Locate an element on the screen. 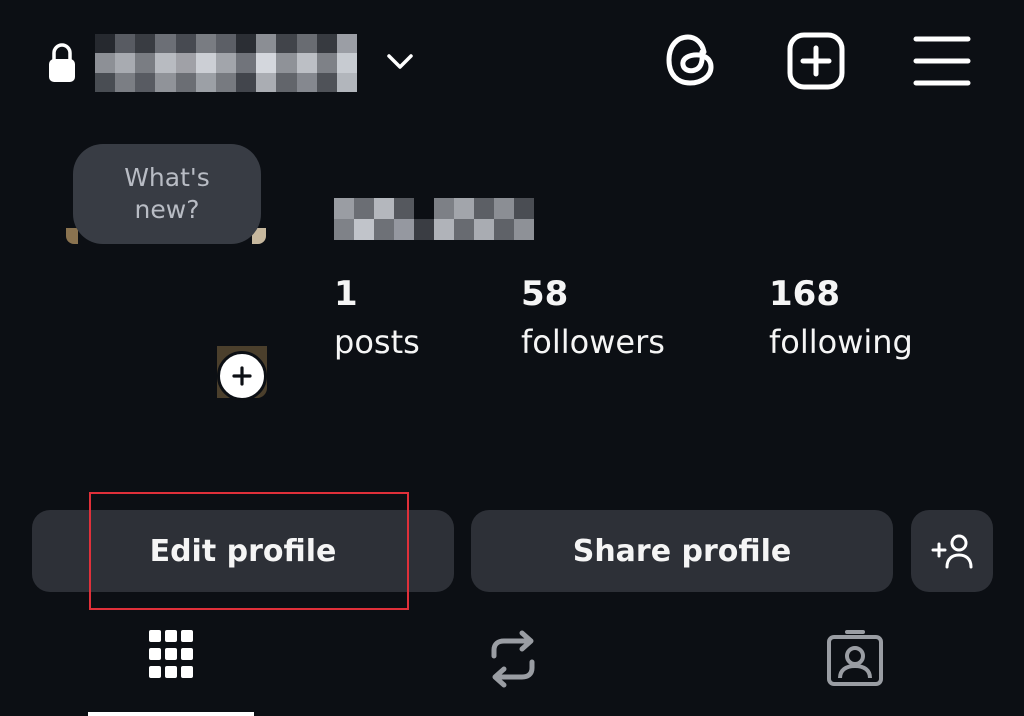  note-text: What's new? is located at coordinates (167, 193).